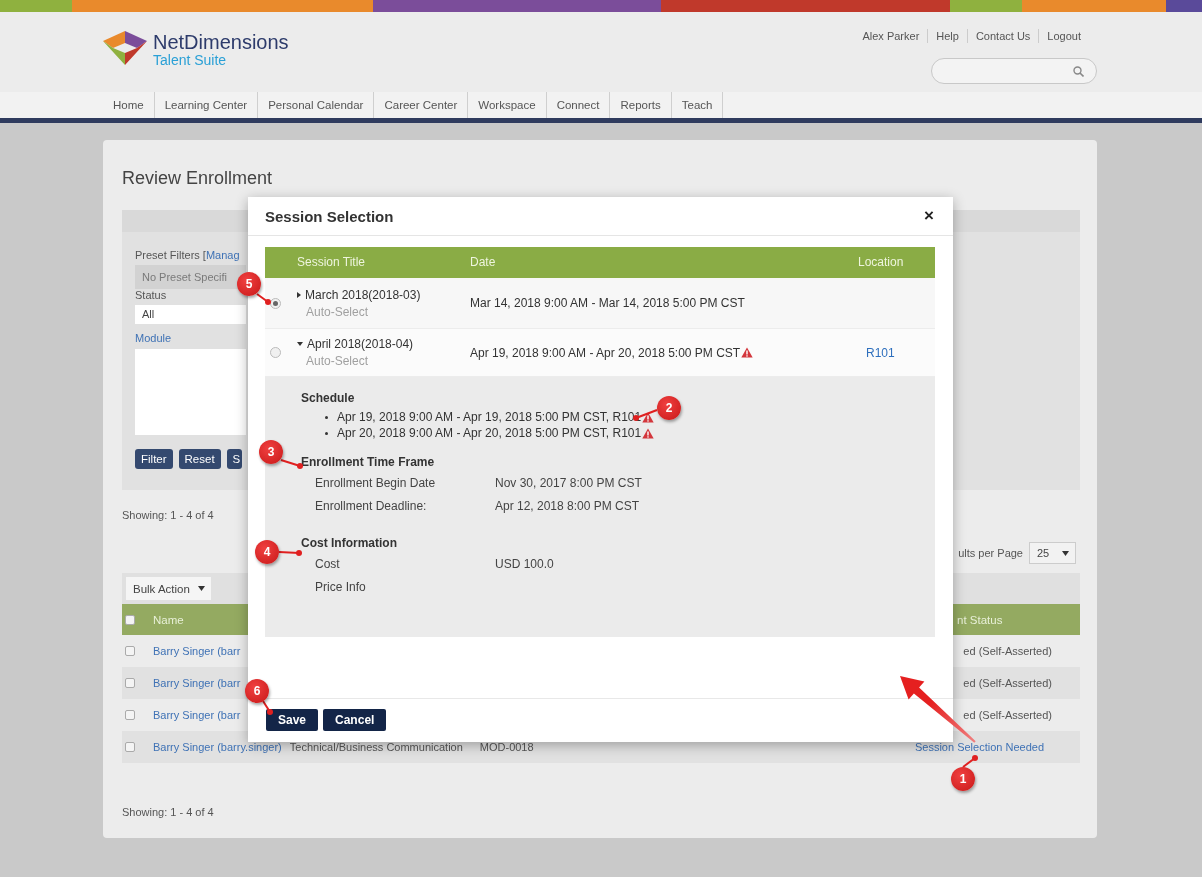 The image size is (1202, 877). Describe the element at coordinates (299, 294) in the screenshot. I see `collapsed-caret-icon` at that location.